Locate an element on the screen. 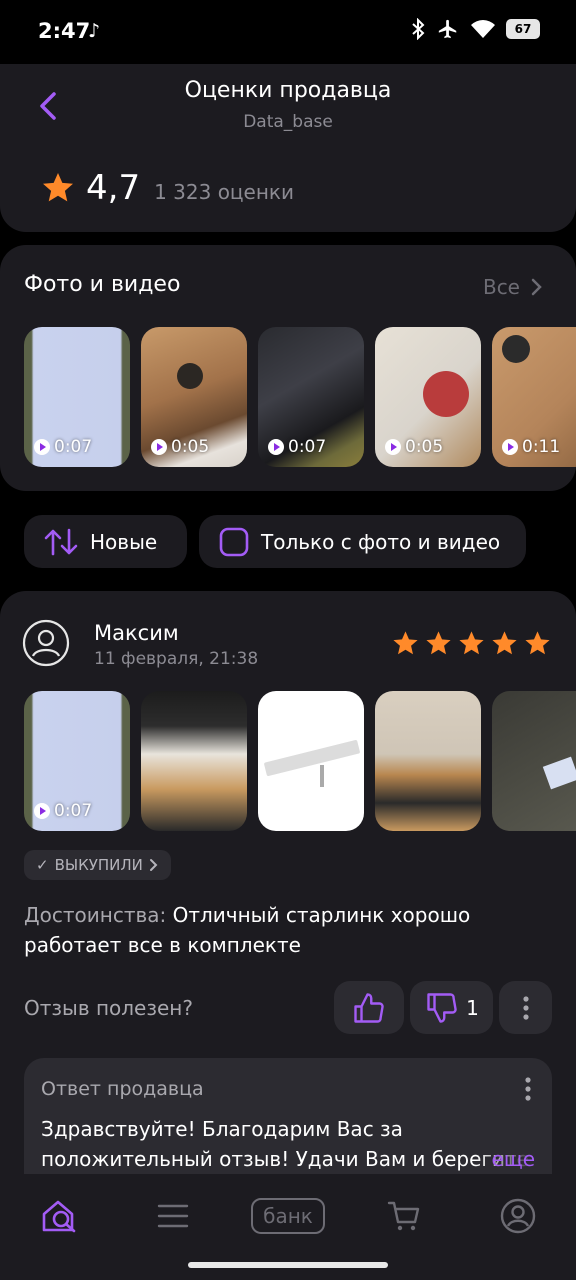  review-filters: Новые Только с фото и видео is located at coordinates (275, 541).